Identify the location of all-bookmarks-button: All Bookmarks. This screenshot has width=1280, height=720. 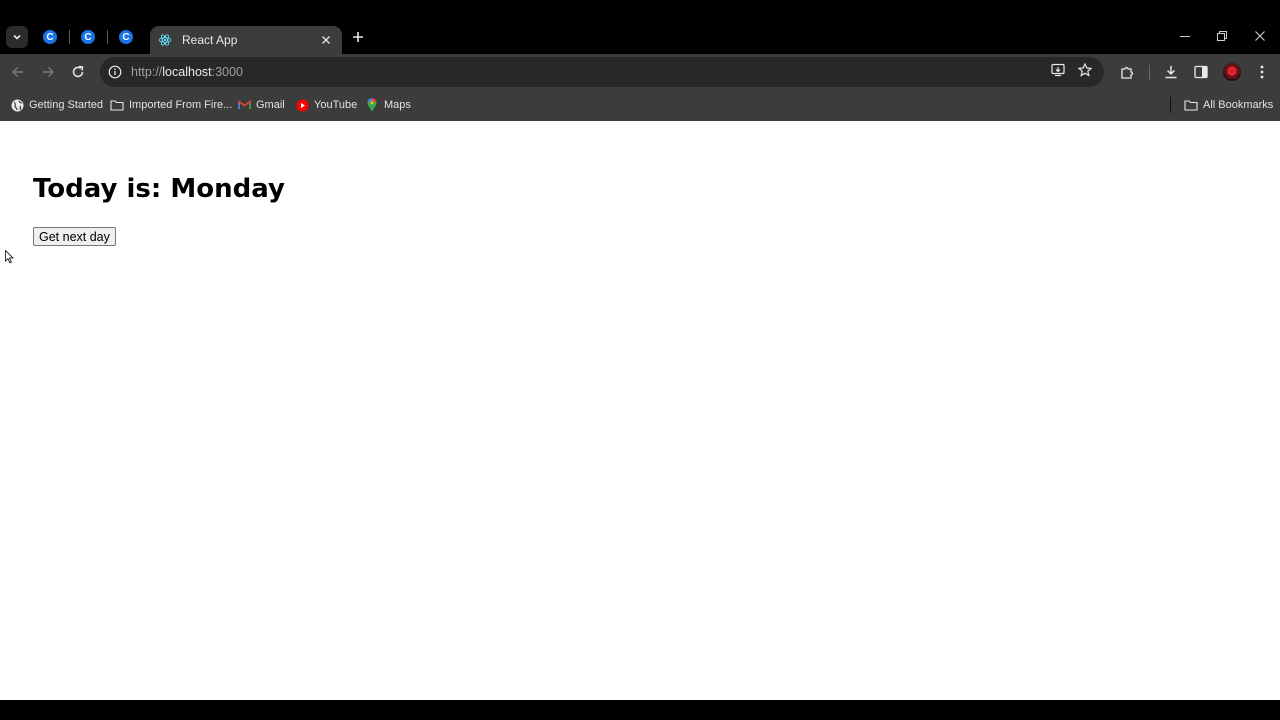
(1228, 105).